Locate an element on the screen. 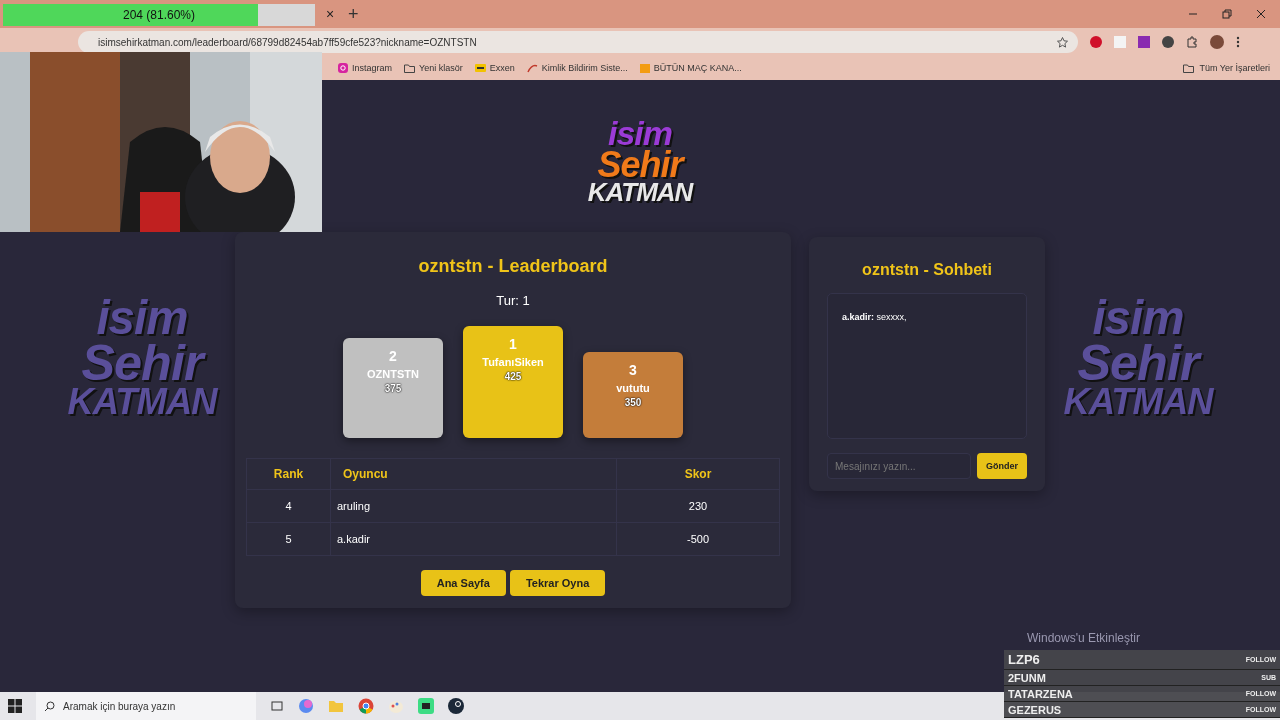 This screenshot has height=720, width=1280. table-cell: 5 is located at coordinates (288, 539).